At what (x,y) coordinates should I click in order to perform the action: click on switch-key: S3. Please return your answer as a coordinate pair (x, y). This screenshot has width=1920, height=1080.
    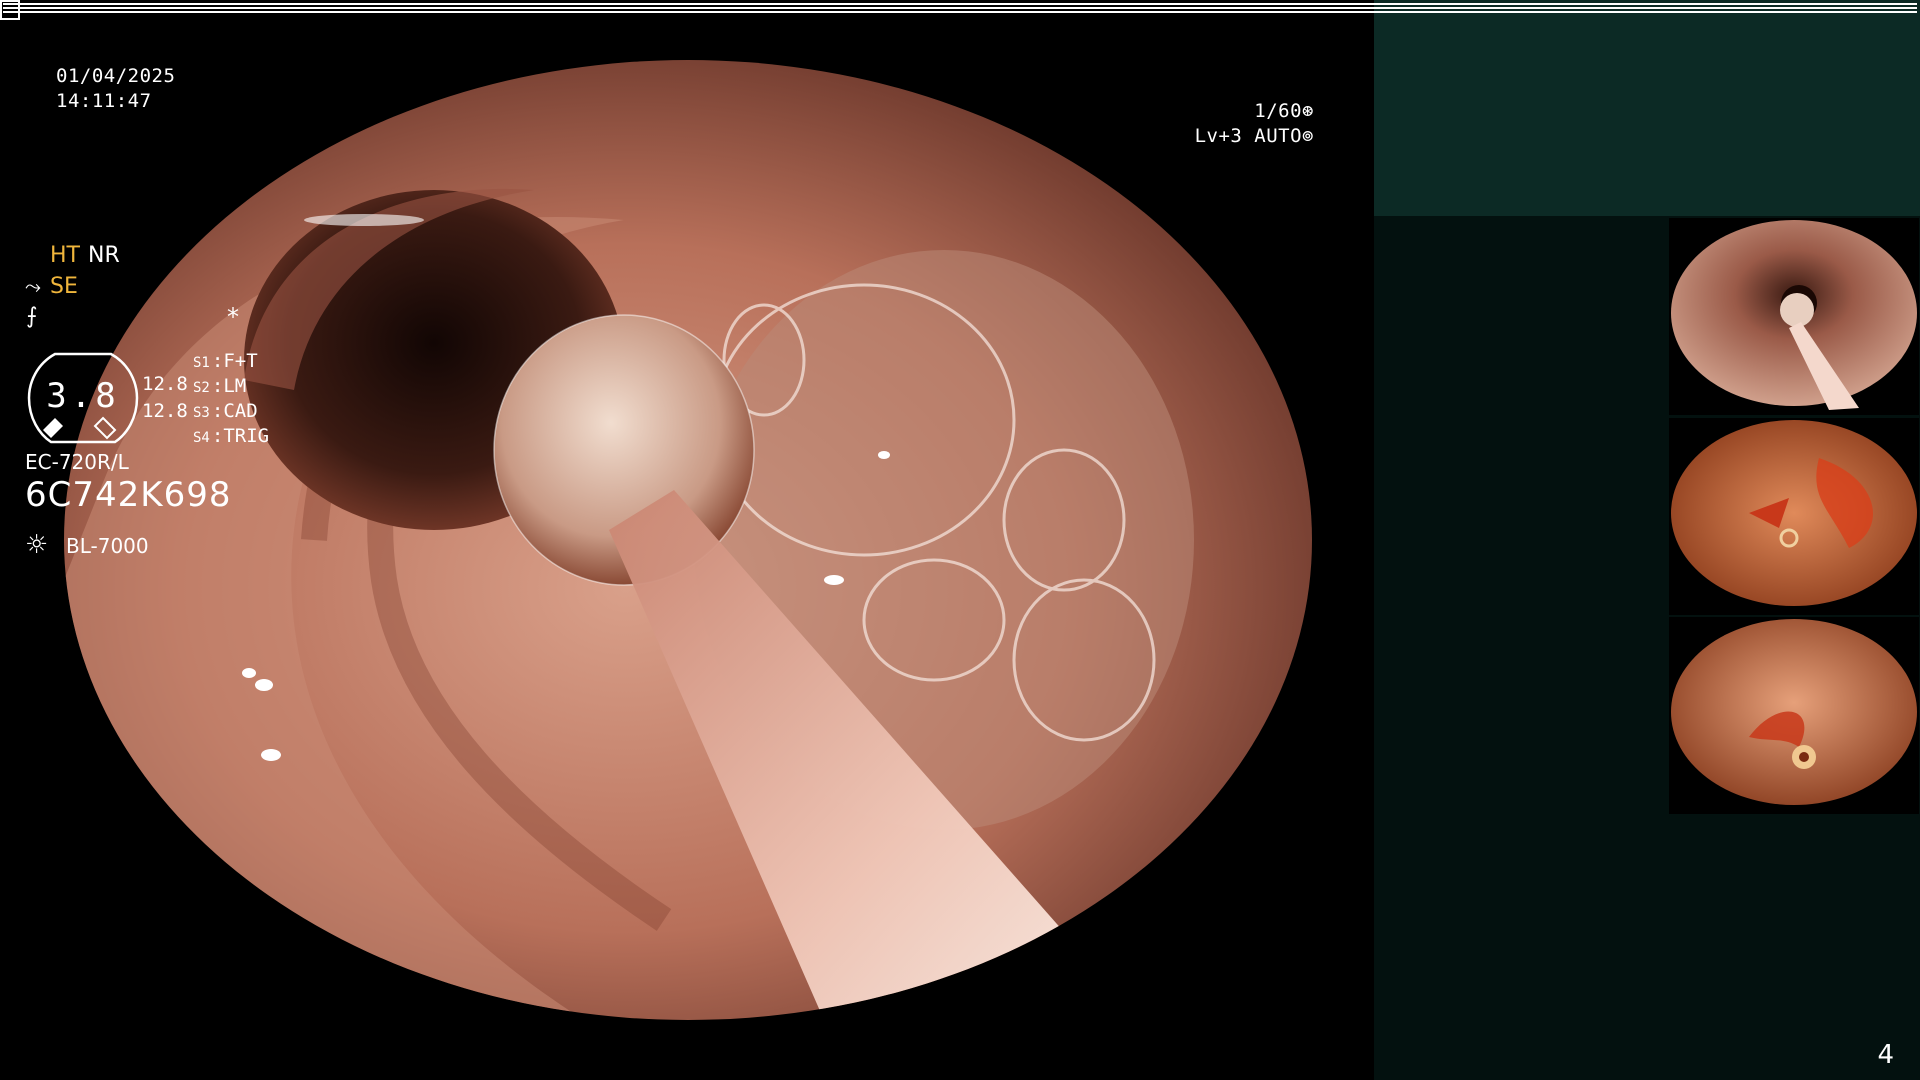
    Looking at the image, I should click on (201, 413).